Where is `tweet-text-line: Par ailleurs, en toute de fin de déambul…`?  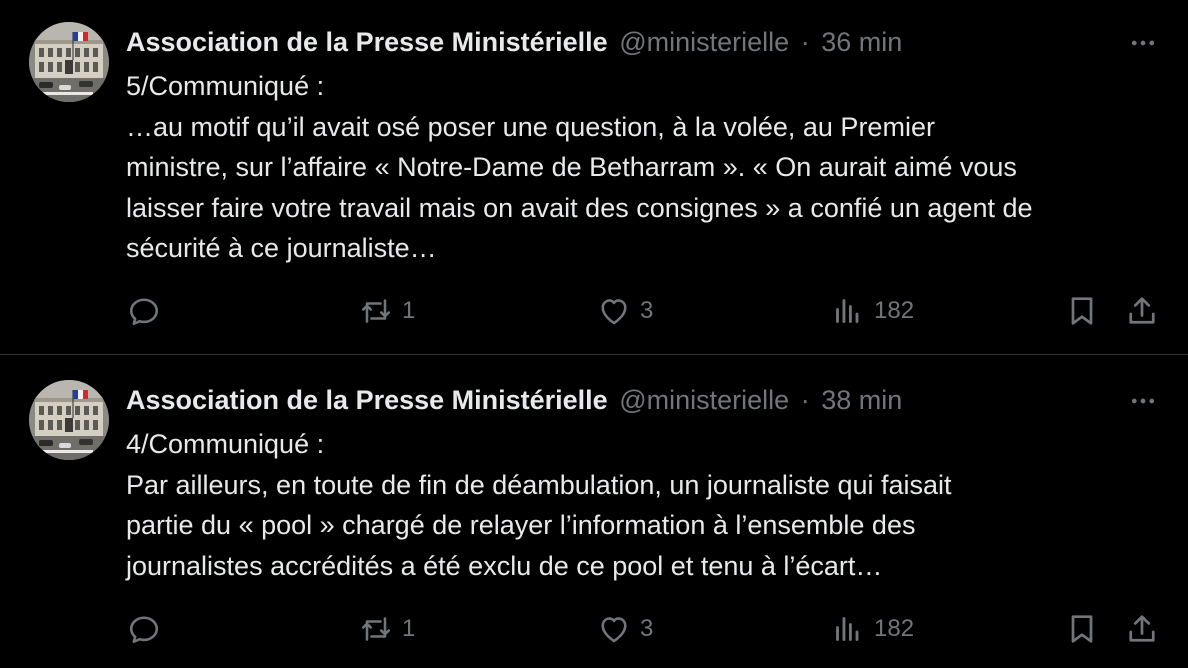
tweet-text-line: Par ailleurs, en toute de fin de déambul… is located at coordinates (539, 484).